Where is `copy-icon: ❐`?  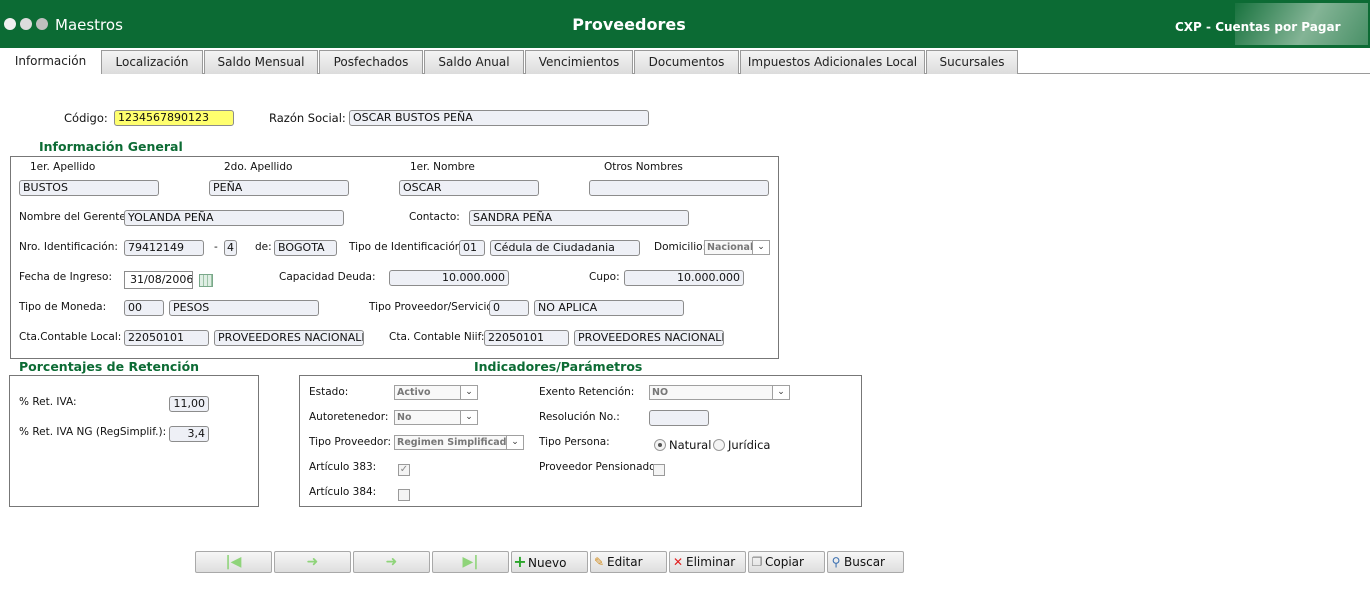
copy-icon: ❐ is located at coordinates (757, 562).